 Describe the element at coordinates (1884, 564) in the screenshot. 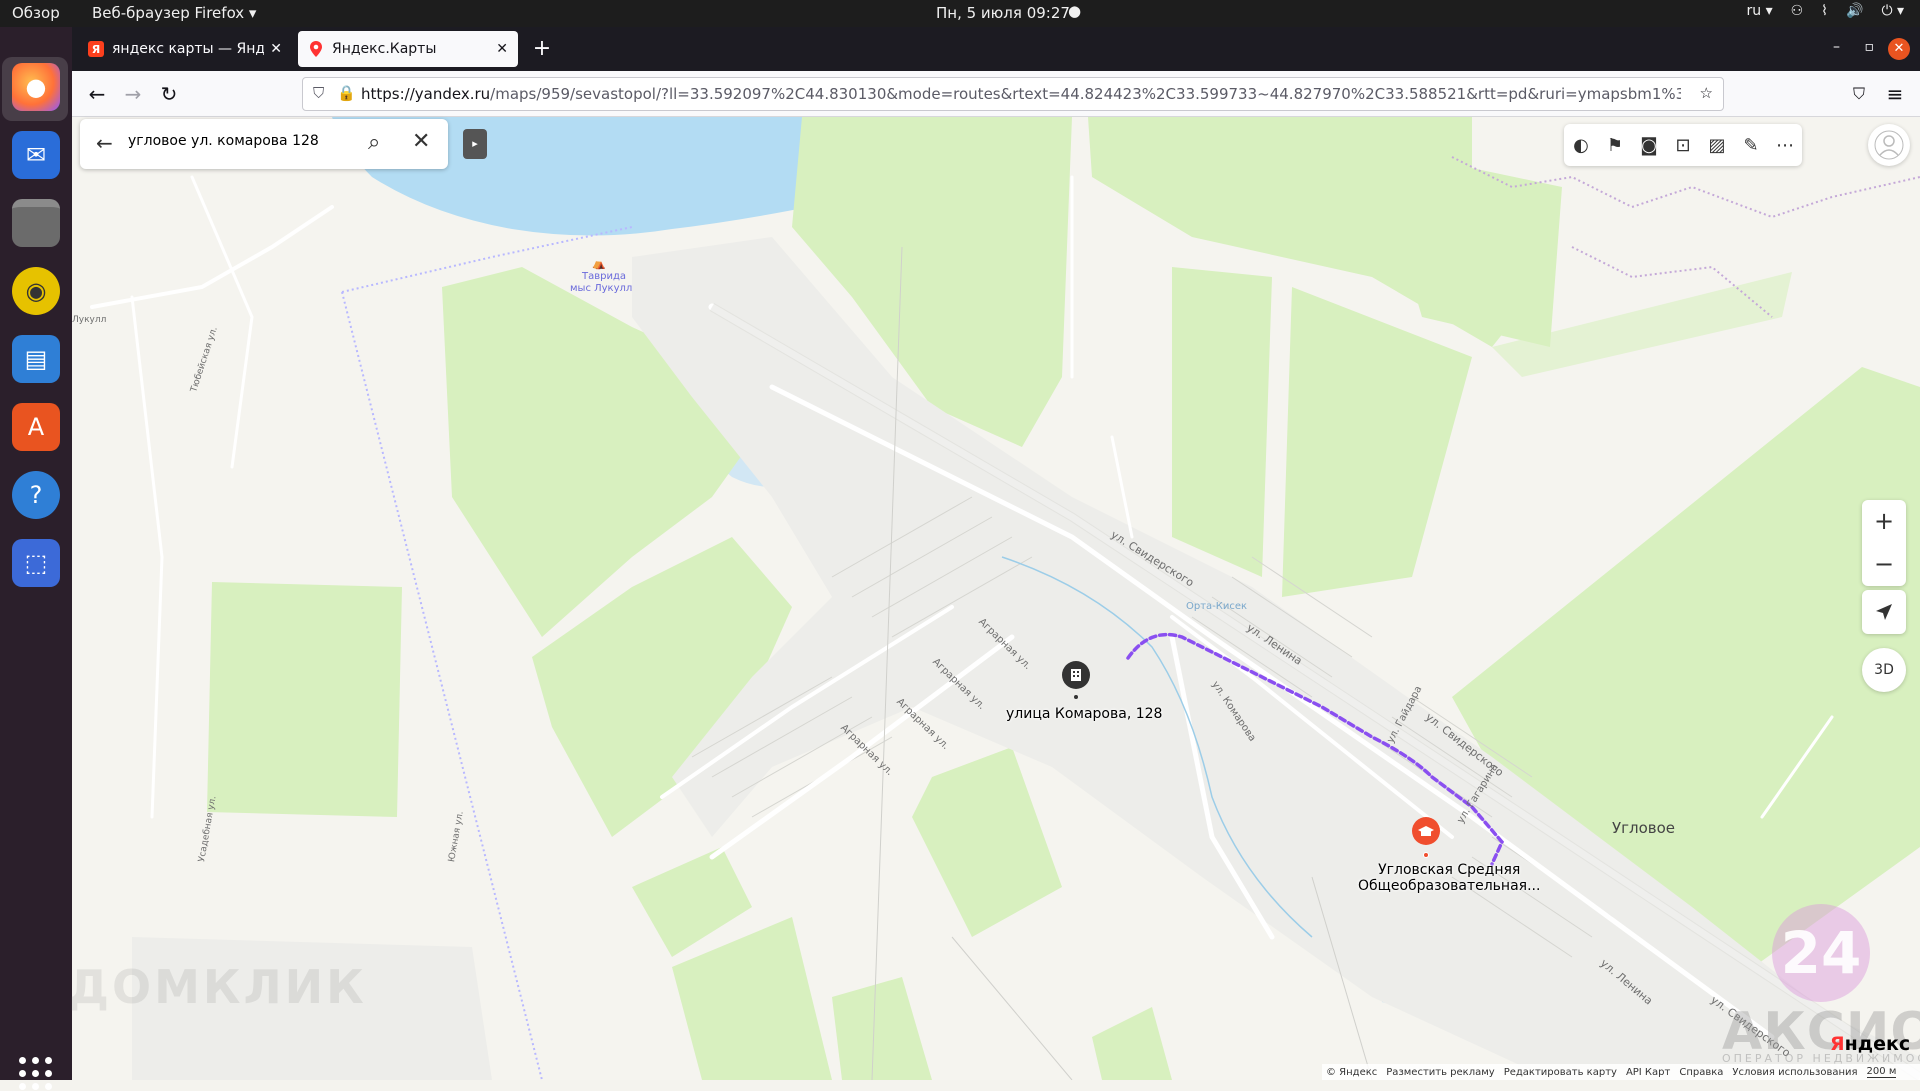

I see `zoom-out-button: −` at that location.